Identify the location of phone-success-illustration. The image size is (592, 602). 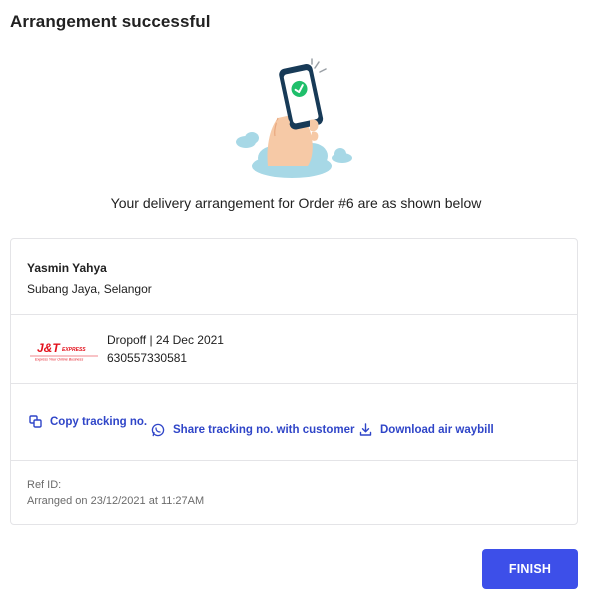
(294, 119).